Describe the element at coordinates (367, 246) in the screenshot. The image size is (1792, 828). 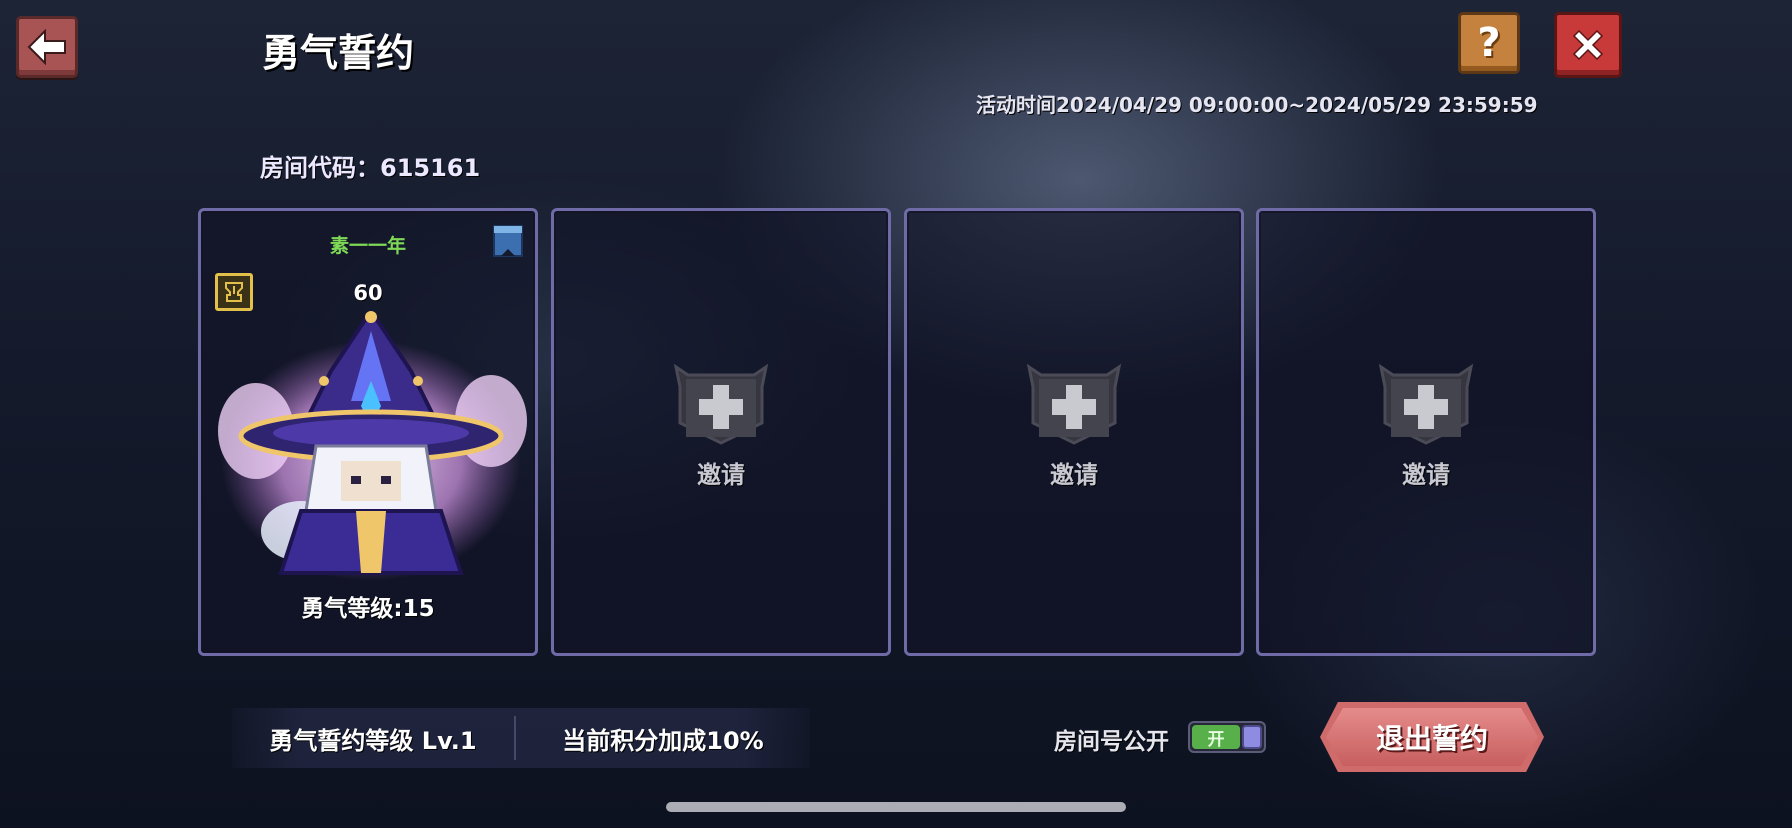
I see `player-name: 素一一年` at that location.